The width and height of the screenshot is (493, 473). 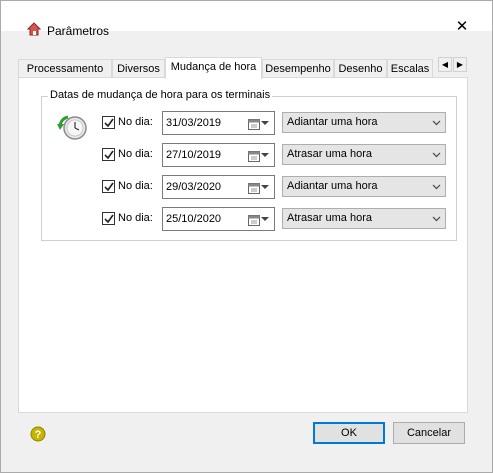 I want to click on tab-scroll-left-button: ◀, so click(x=445, y=64).